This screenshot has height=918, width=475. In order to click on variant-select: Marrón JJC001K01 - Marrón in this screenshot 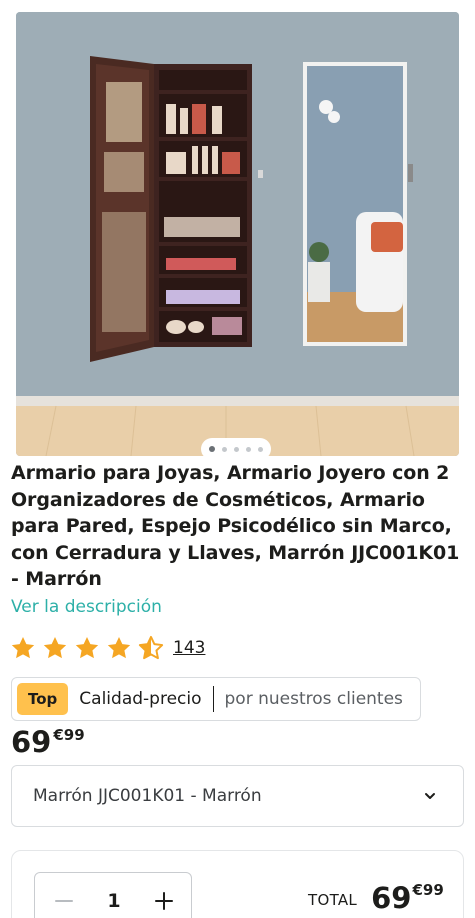, I will do `click(237, 796)`.